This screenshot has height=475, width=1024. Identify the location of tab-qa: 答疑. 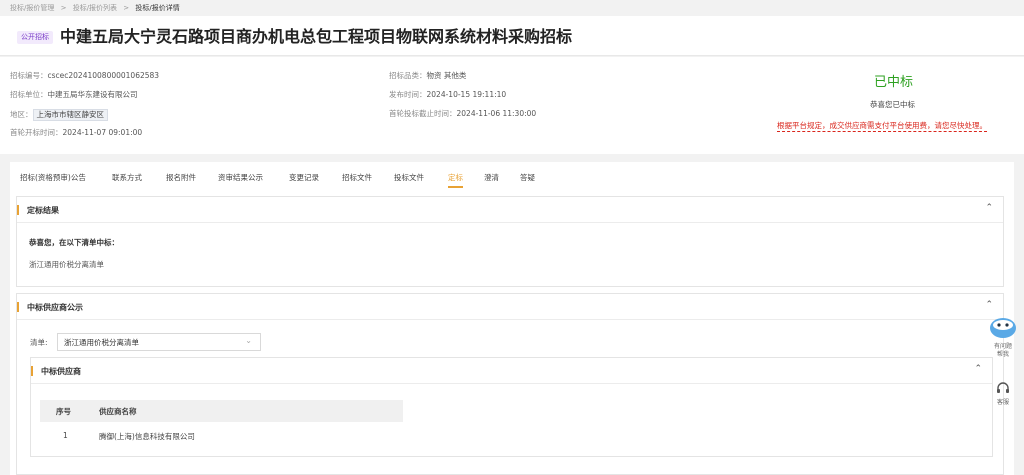
(527, 177).